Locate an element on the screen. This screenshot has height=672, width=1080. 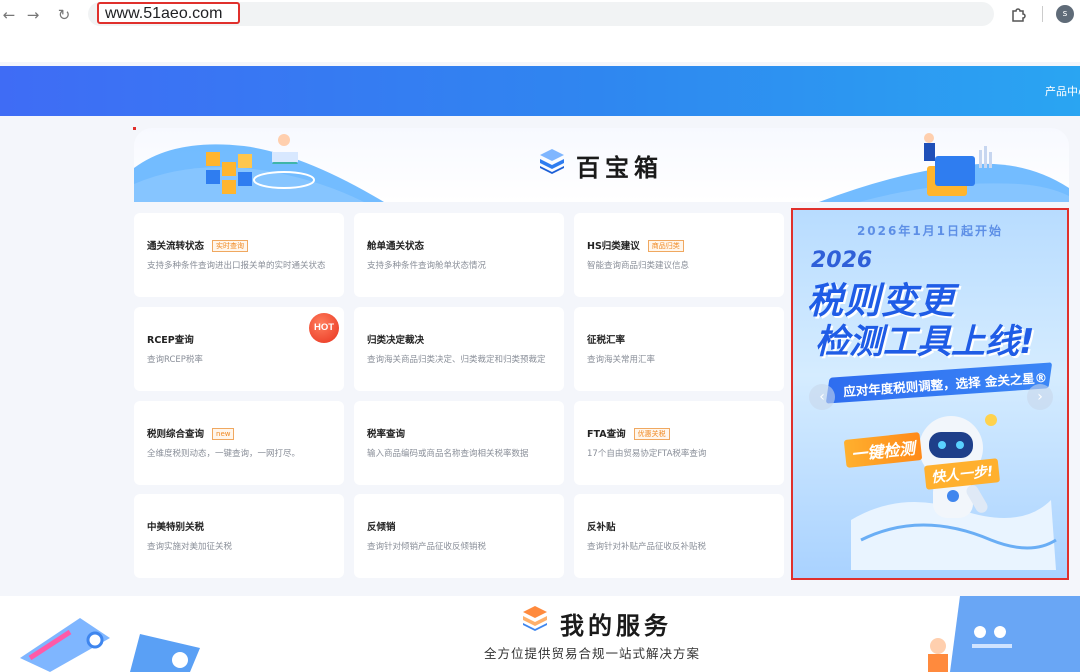
tool-card-title-text: RCEP查询 is located at coordinates (170, 340).